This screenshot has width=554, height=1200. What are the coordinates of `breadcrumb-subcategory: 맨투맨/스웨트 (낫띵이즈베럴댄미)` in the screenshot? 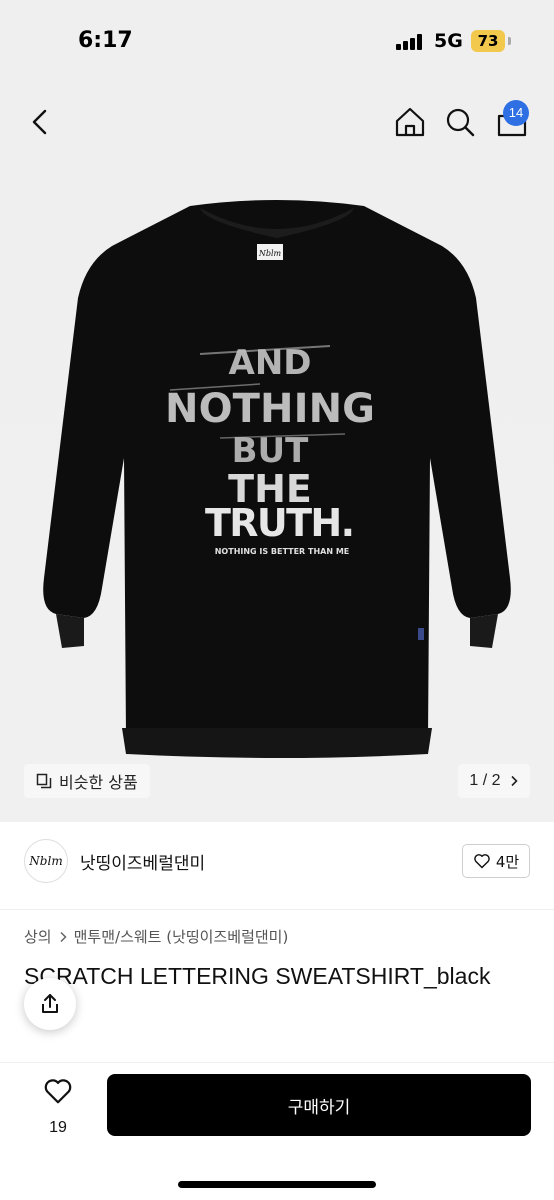 It's located at (181, 936).